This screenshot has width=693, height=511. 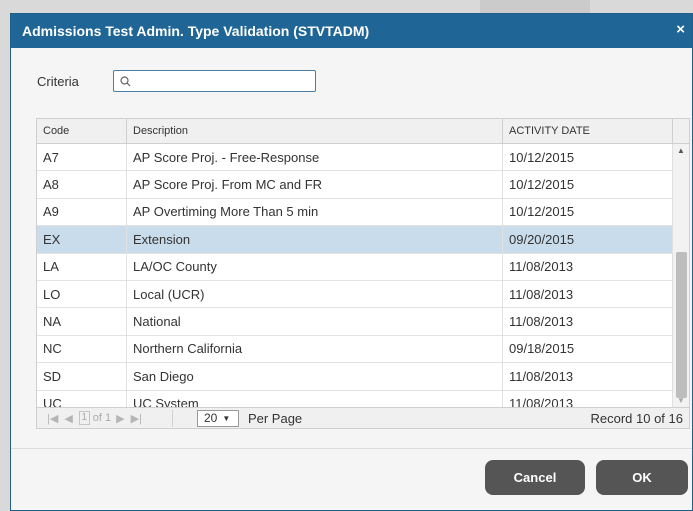 I want to click on row-code: NC, so click(x=82, y=349).